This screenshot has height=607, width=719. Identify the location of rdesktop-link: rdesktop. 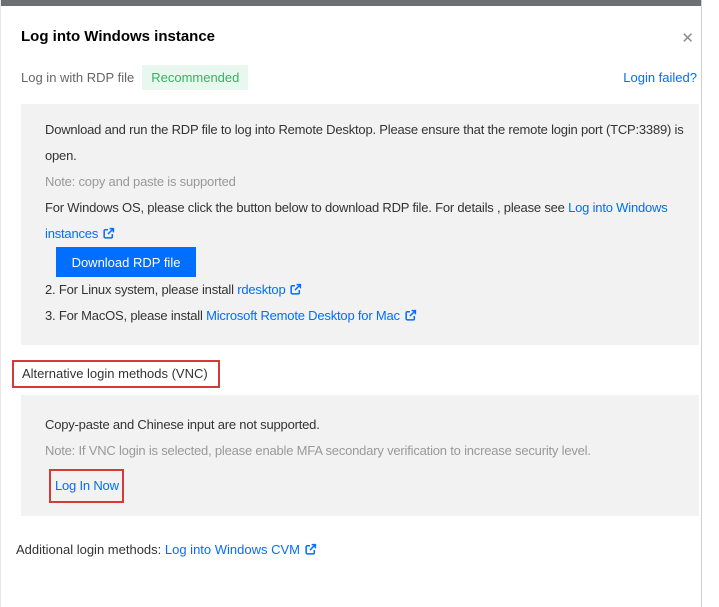
(269, 289).